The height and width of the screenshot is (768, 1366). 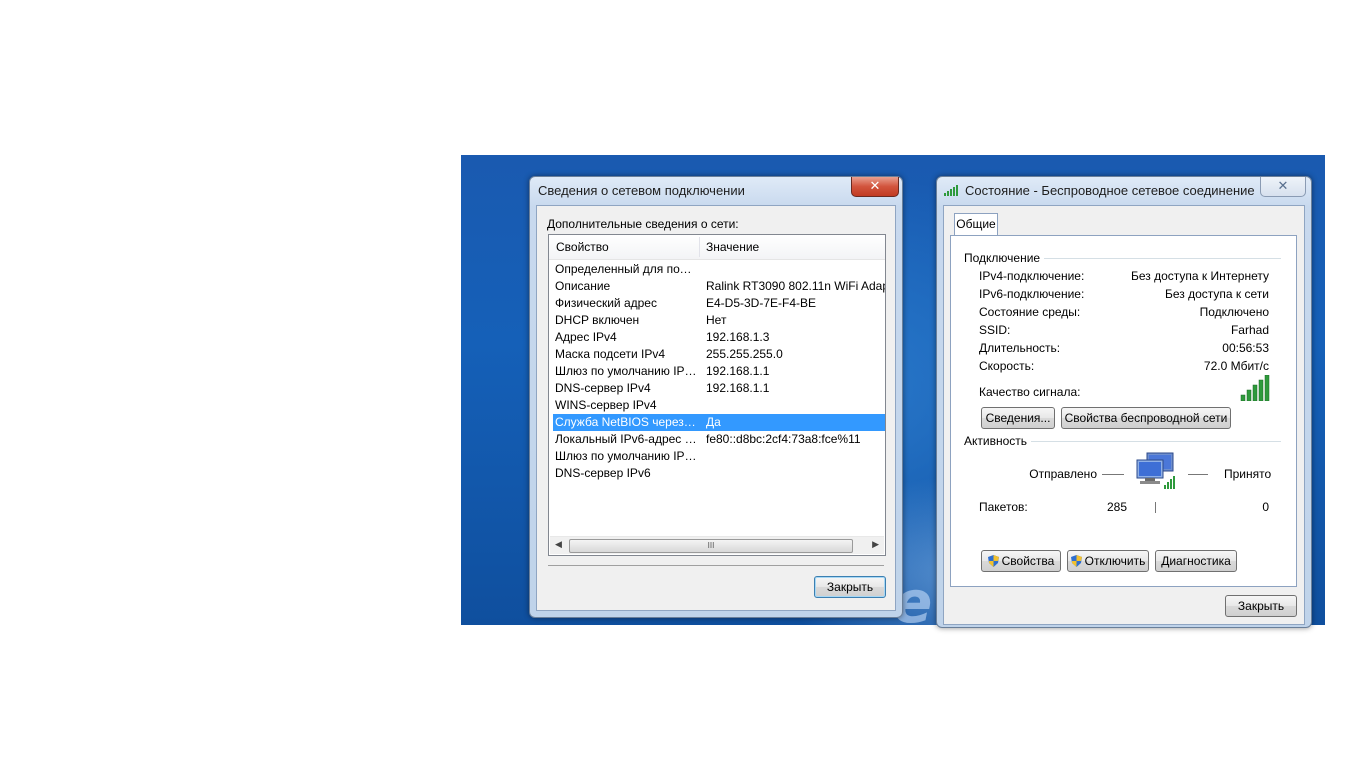 What do you see at coordinates (716, 320) in the screenshot?
I see `value-cell: Нет` at bounding box center [716, 320].